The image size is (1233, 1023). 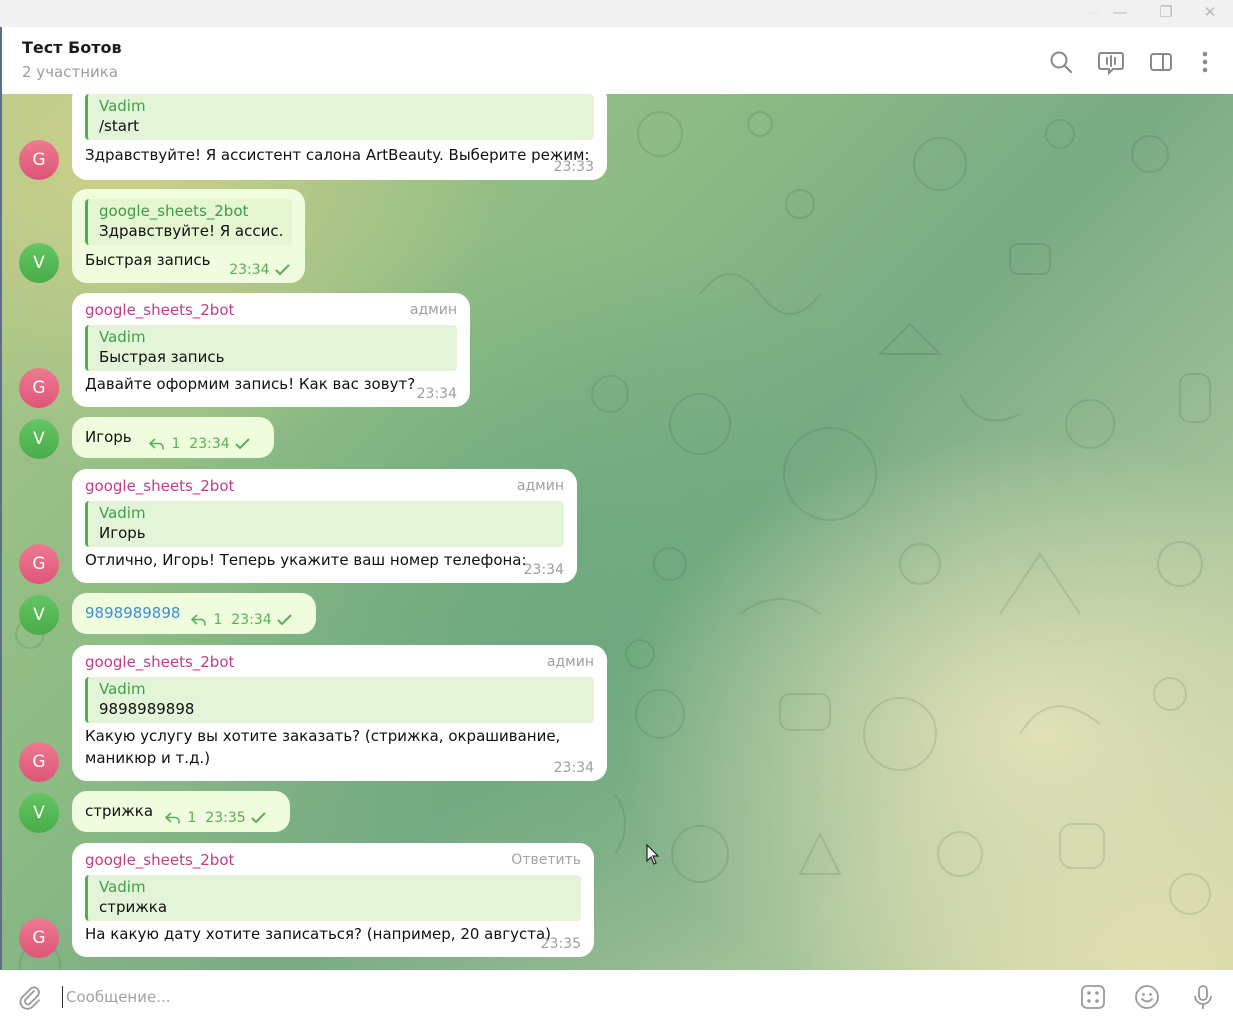 I want to click on message-text-line-2: маникюр и т.д.), so click(x=148, y=758).